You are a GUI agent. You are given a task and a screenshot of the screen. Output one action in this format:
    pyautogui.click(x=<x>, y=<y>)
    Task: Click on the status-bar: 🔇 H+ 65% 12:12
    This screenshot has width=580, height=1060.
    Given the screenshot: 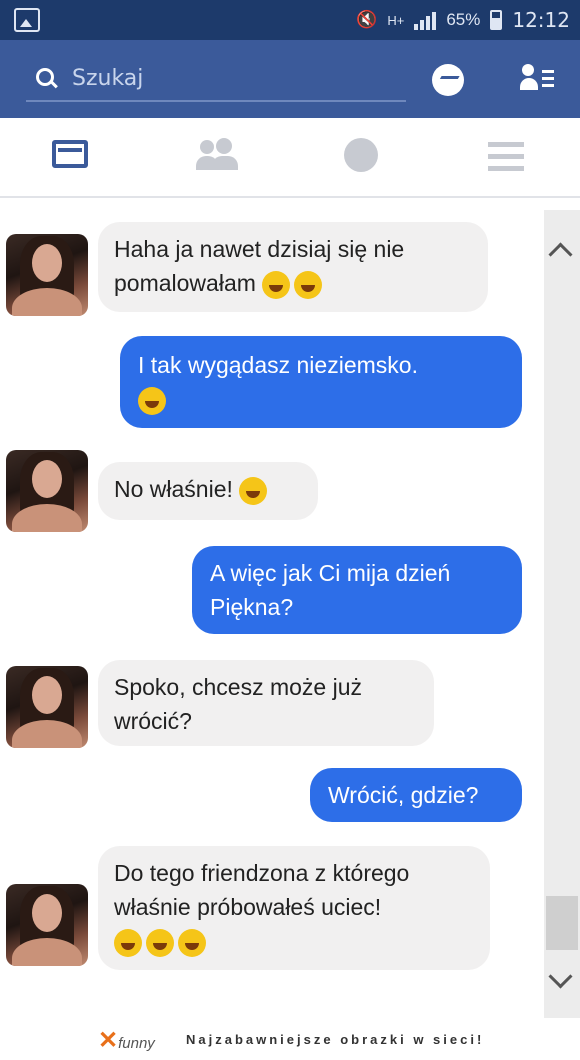 What is the action you would take?
    pyautogui.click(x=290, y=20)
    